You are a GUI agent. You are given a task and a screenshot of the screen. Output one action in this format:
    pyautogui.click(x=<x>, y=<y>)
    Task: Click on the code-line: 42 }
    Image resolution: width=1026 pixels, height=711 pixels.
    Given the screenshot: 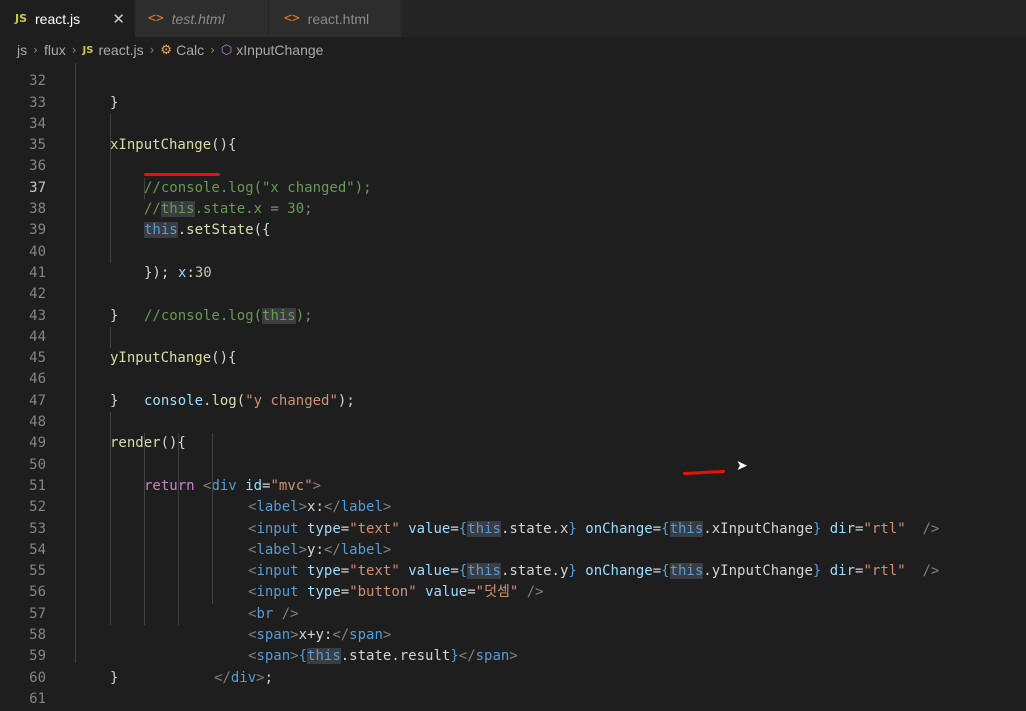 What is the action you would take?
    pyautogui.click(x=513, y=293)
    